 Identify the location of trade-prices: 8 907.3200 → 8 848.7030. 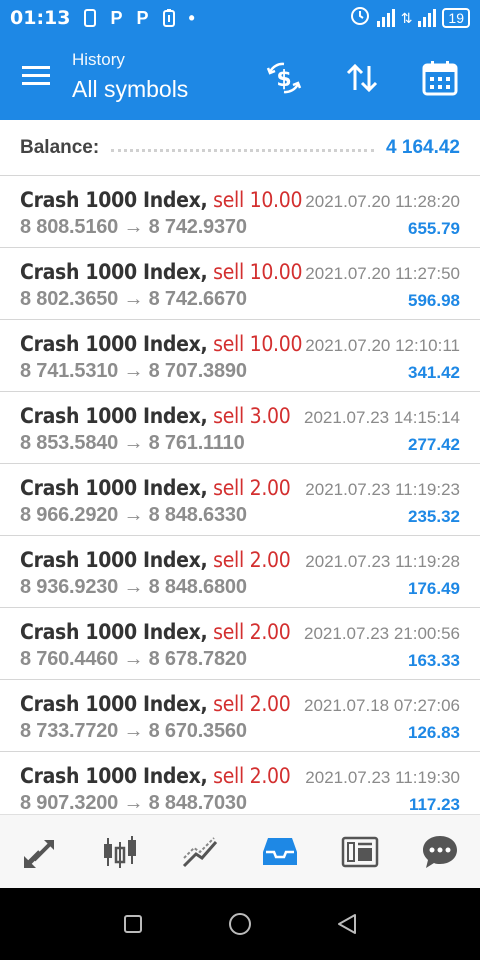
(133, 803).